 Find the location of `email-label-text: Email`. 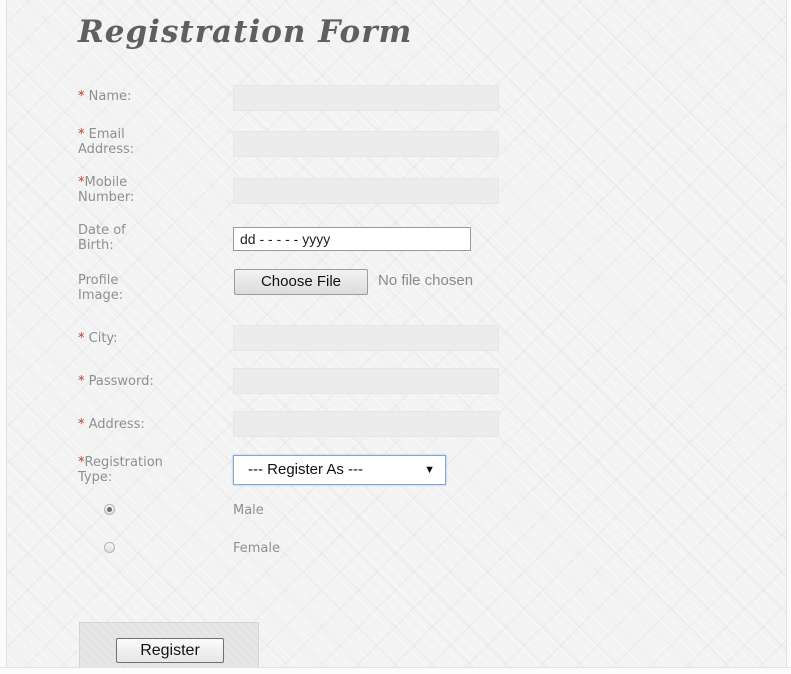

email-label-text: Email is located at coordinates (106, 134).